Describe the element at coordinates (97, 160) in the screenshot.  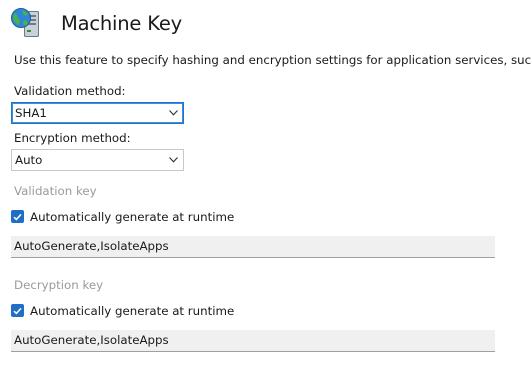
I see `encryption-method-select: Auto` at that location.